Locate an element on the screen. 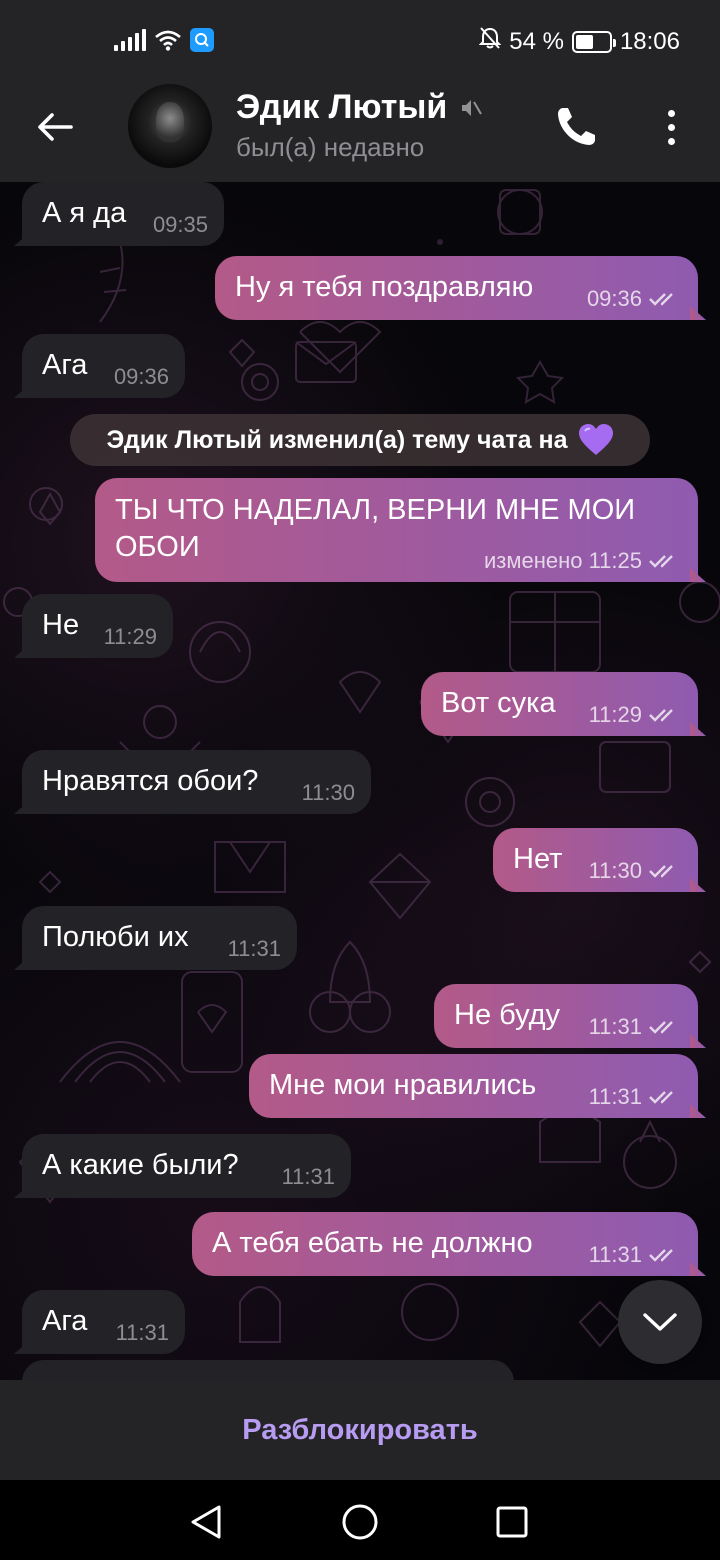  partial-message-bubble is located at coordinates (268, 1370).